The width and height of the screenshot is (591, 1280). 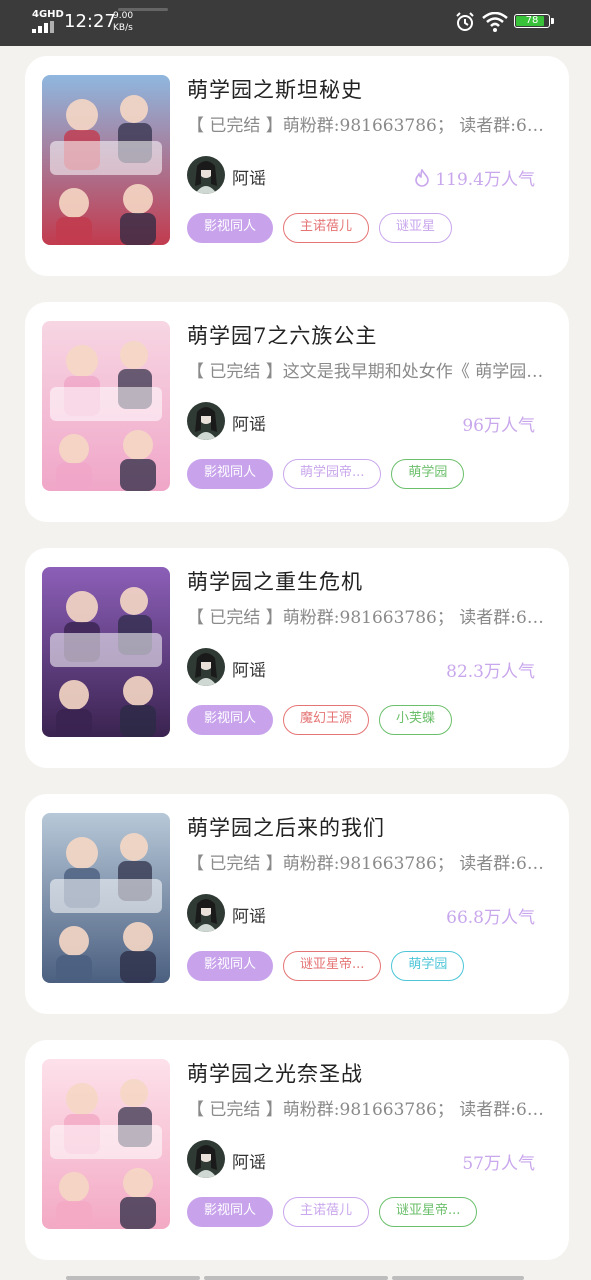 I want to click on battery-icon: 78, so click(x=534, y=22).